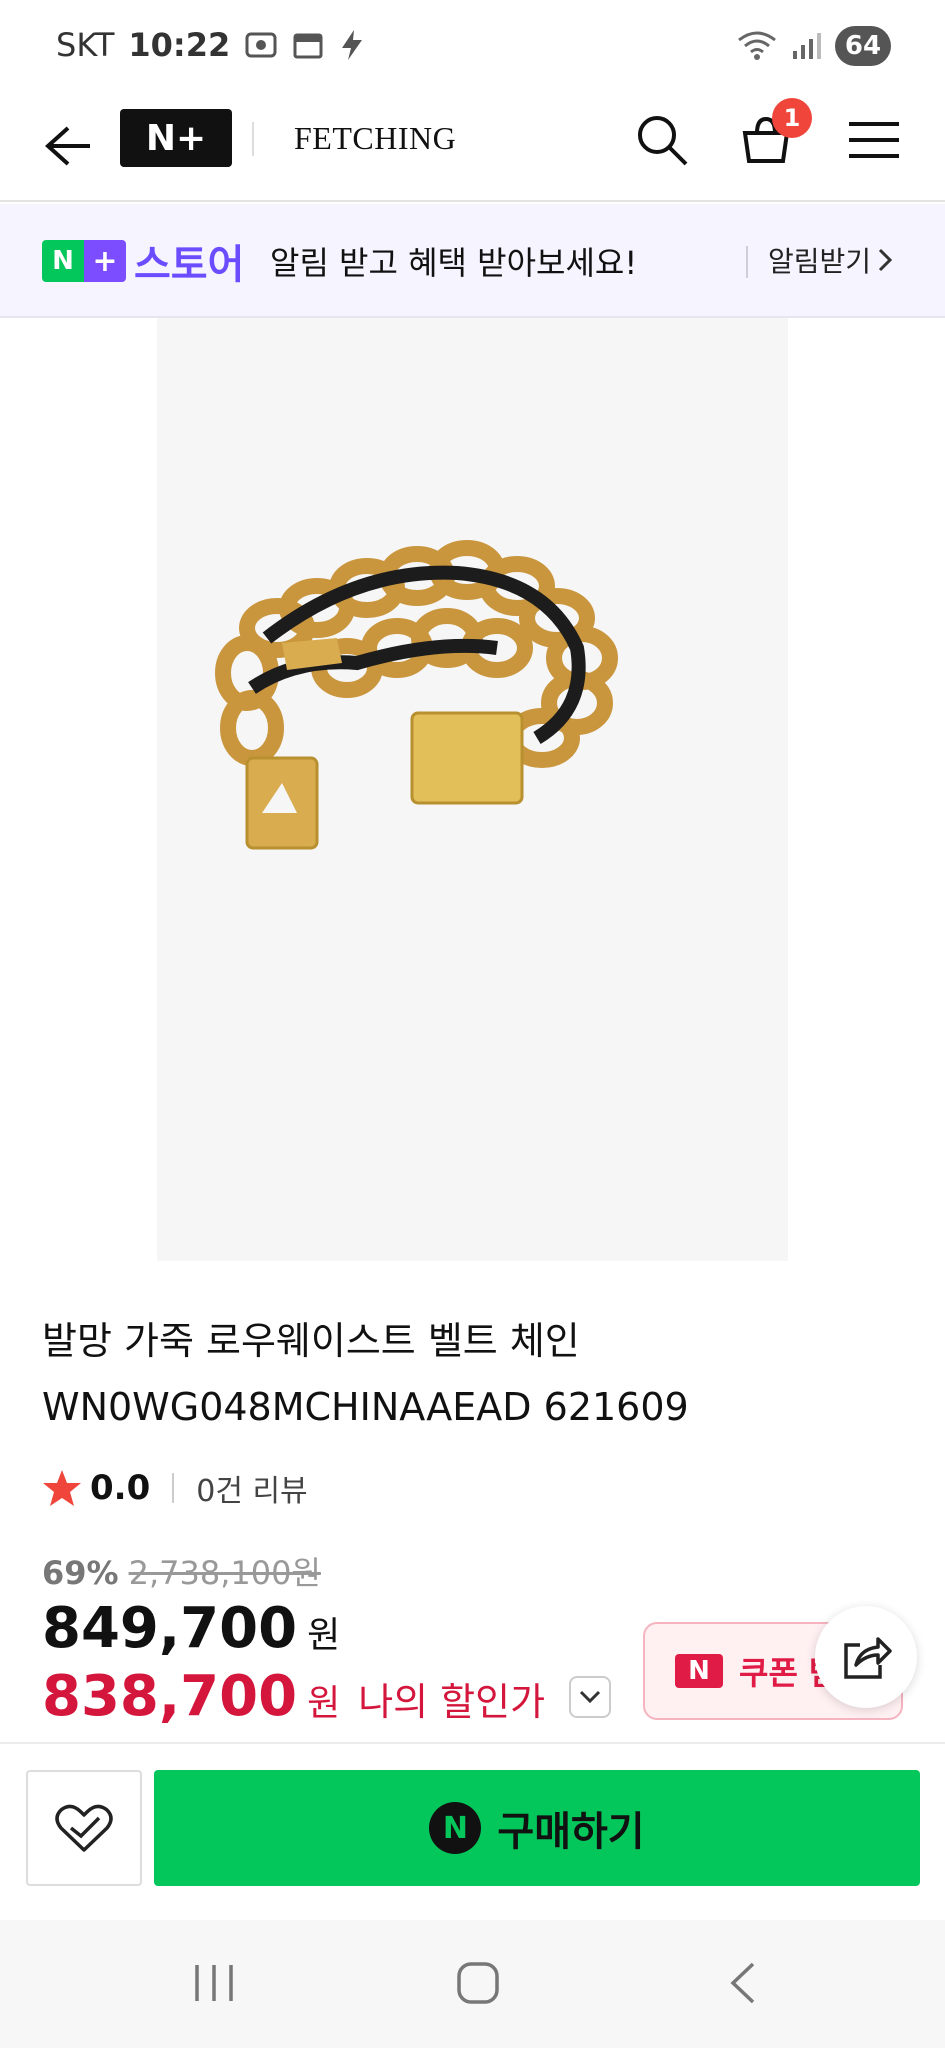 The height and width of the screenshot is (2048, 945). I want to click on review-count: 0건 리뷰, so click(251, 1488).